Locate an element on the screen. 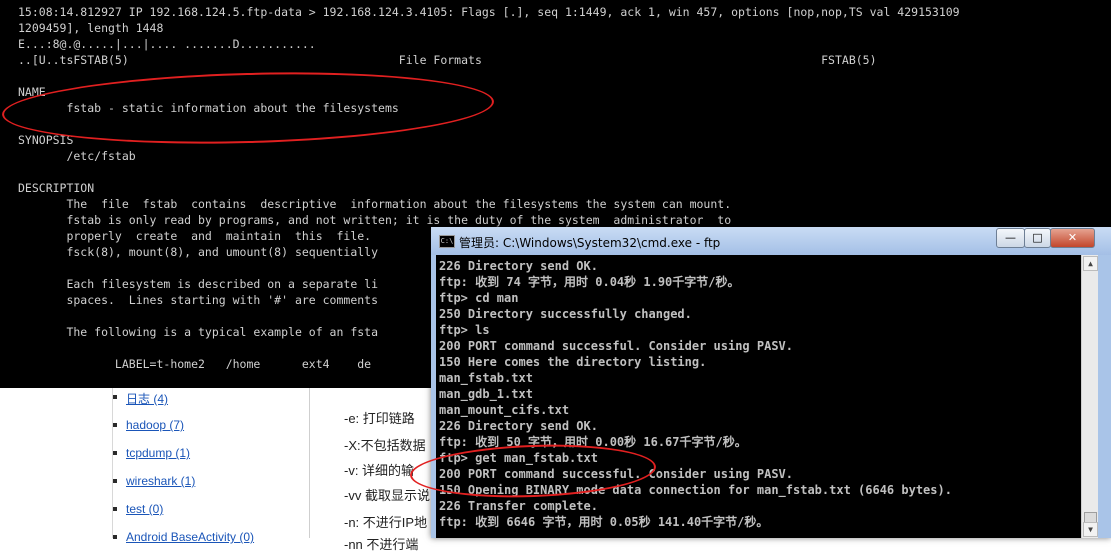 The width and height of the screenshot is (1111, 553). category-link: tcpdump (1) is located at coordinates (152, 453).